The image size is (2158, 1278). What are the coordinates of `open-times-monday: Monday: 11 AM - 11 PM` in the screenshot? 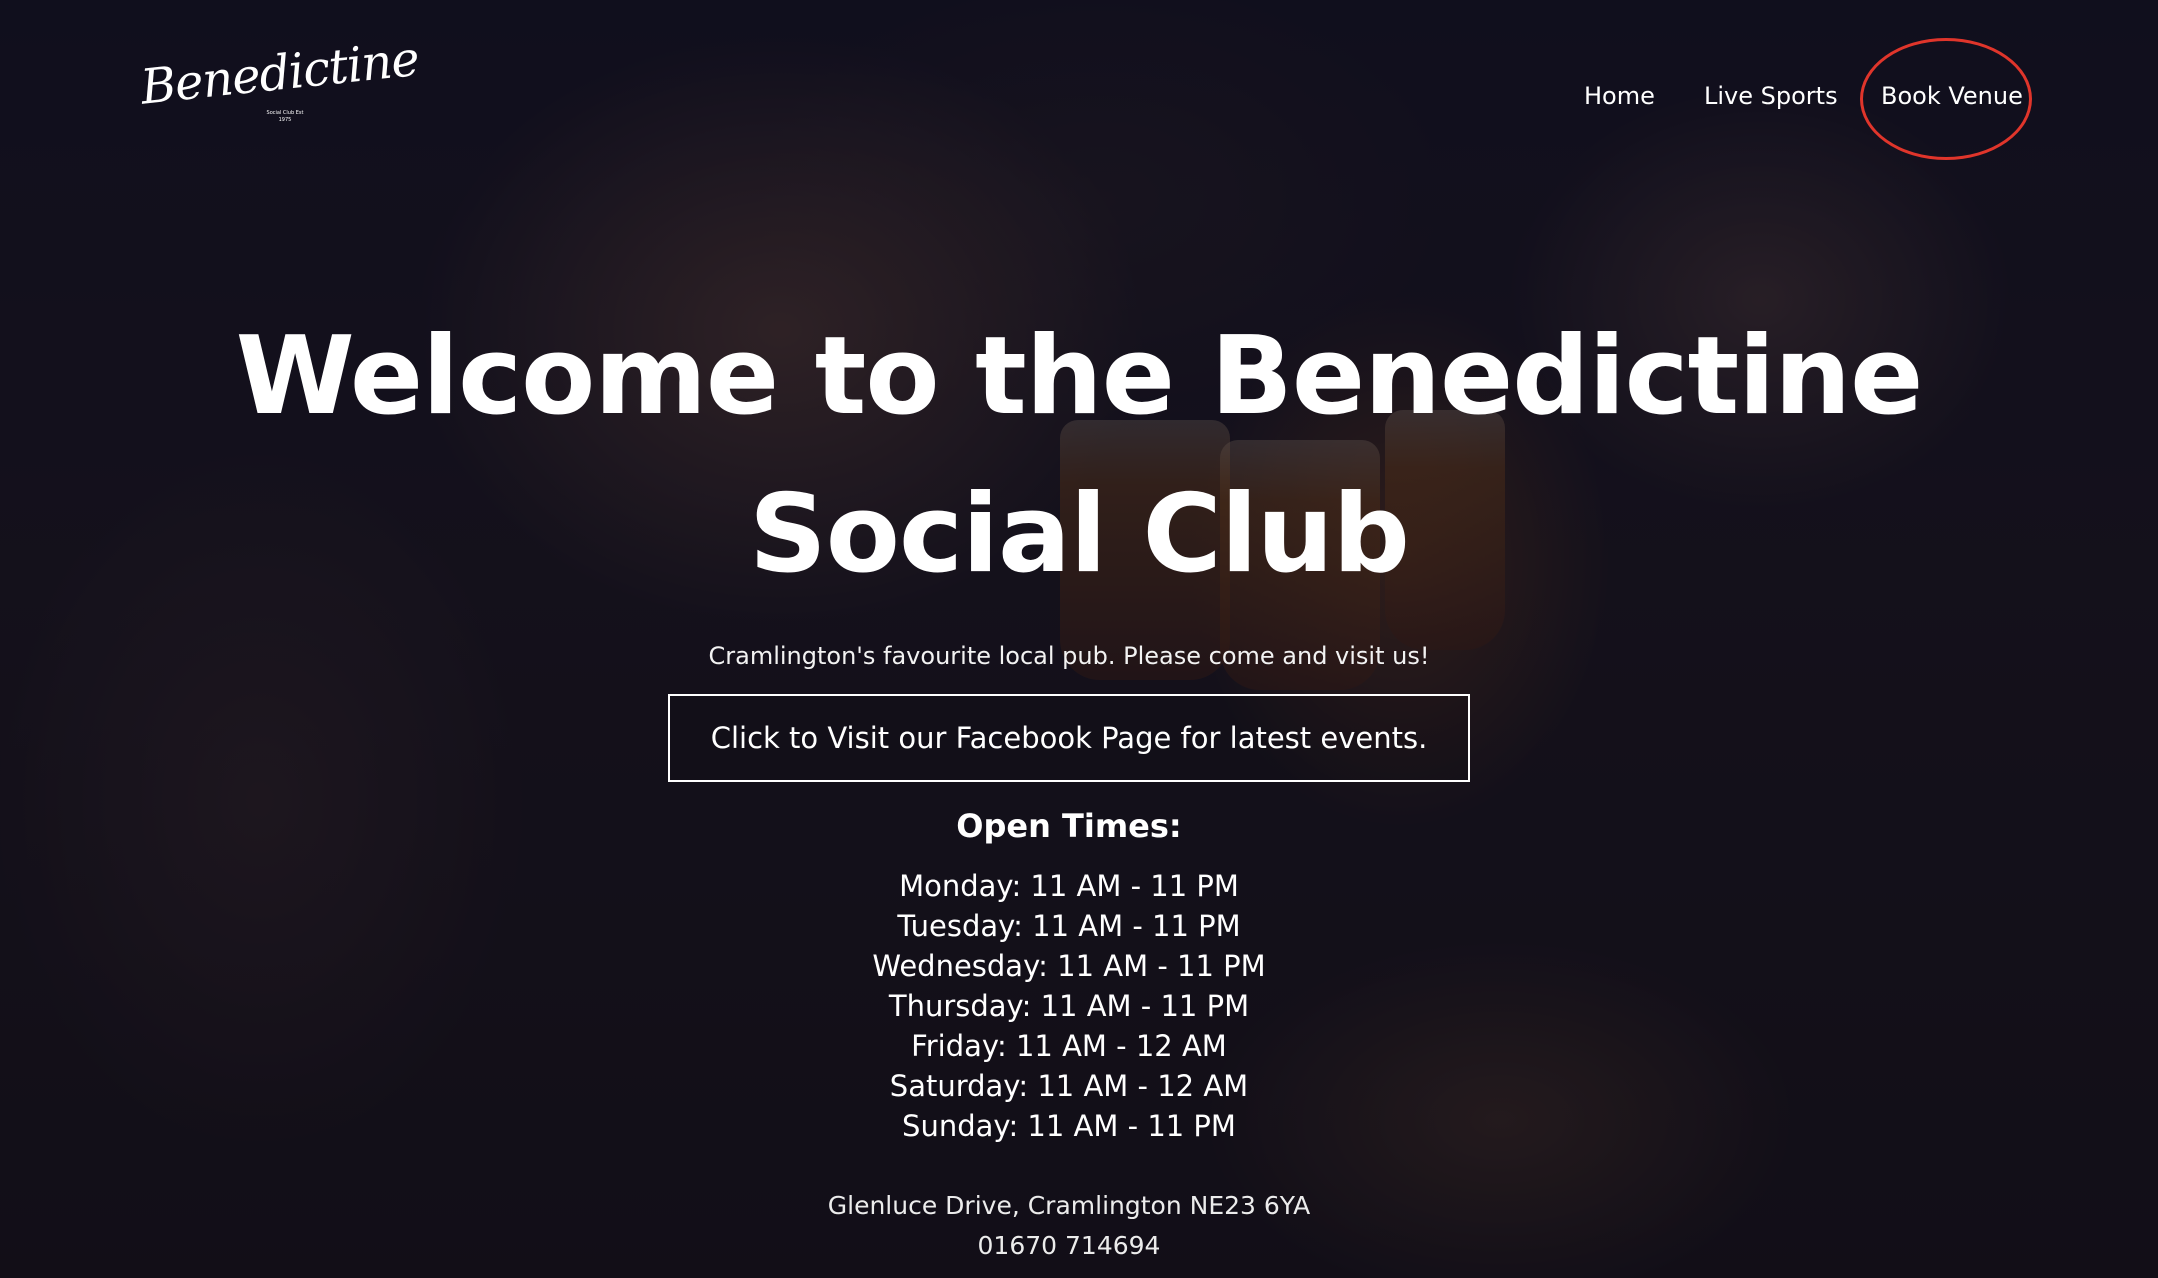 It's located at (1069, 886).